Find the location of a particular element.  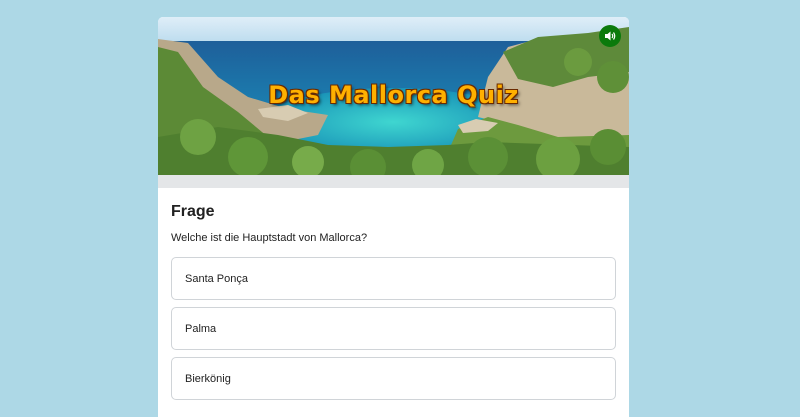

question-heading: Frage is located at coordinates (193, 211).